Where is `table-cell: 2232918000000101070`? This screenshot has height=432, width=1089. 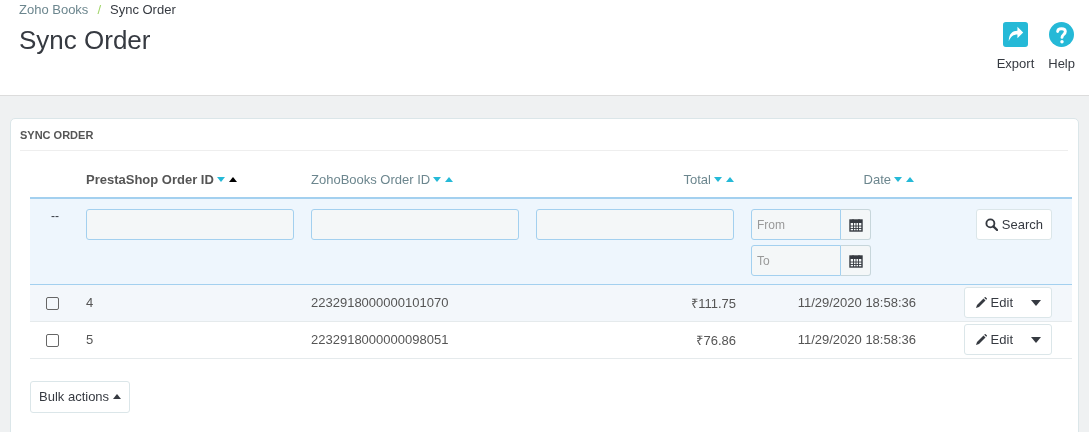
table-cell: 2232918000000101070 is located at coordinates (380, 302).